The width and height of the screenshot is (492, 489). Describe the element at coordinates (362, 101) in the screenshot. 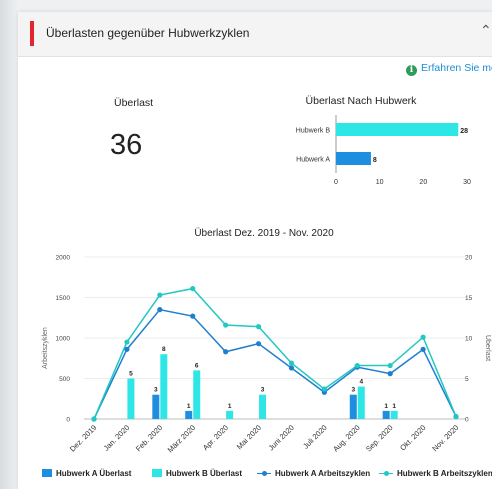

I see `hbar-chart-title: Überlast Nach Hubwerk` at that location.